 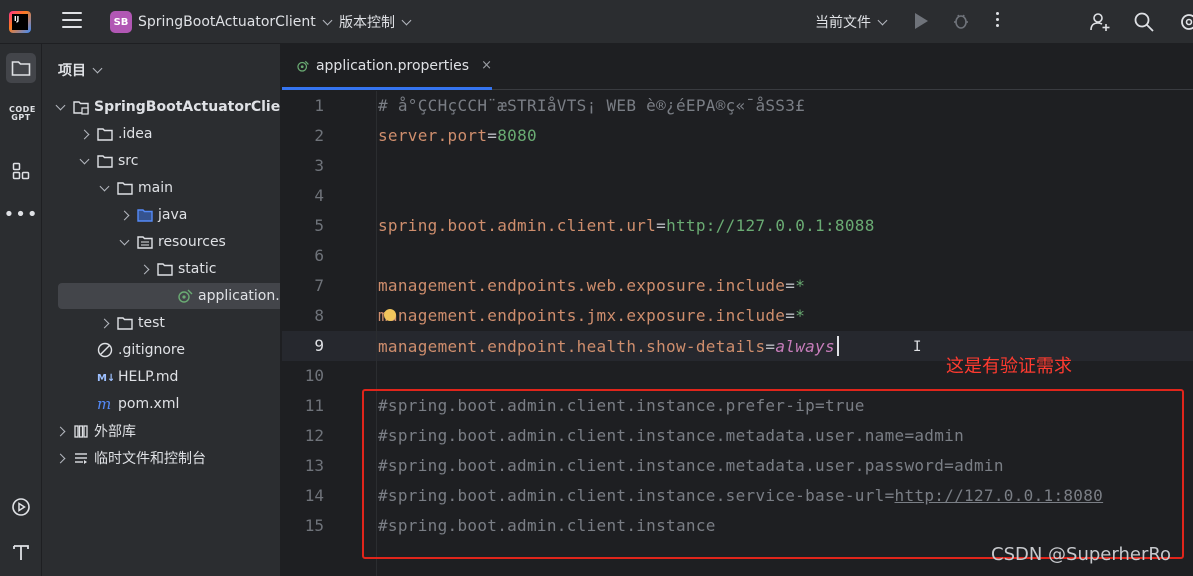 What do you see at coordinates (805, 346) in the screenshot?
I see `property-value: always` at bounding box center [805, 346].